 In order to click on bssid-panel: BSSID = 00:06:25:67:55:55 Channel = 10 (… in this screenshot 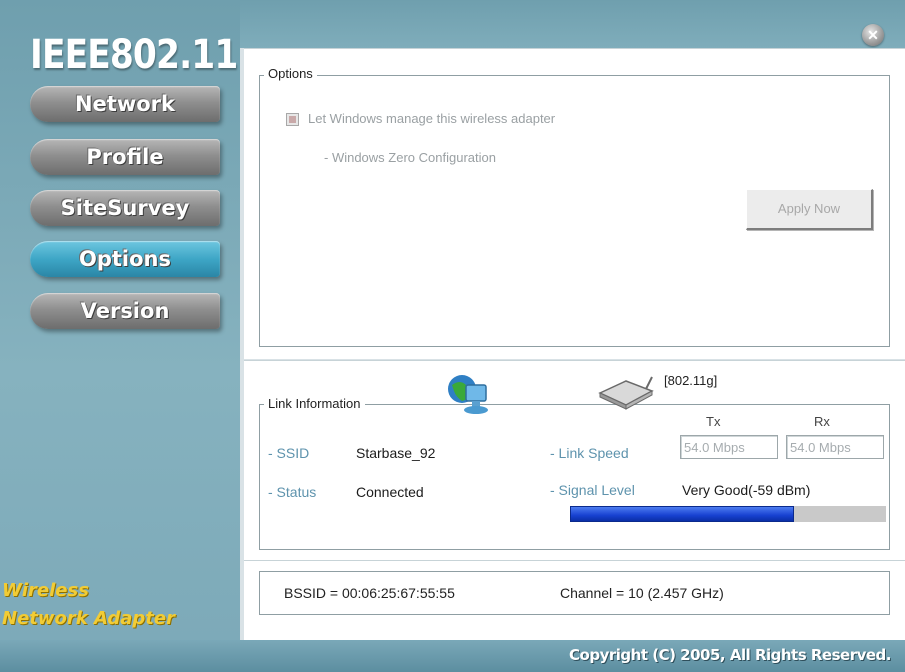, I will do `click(574, 600)`.